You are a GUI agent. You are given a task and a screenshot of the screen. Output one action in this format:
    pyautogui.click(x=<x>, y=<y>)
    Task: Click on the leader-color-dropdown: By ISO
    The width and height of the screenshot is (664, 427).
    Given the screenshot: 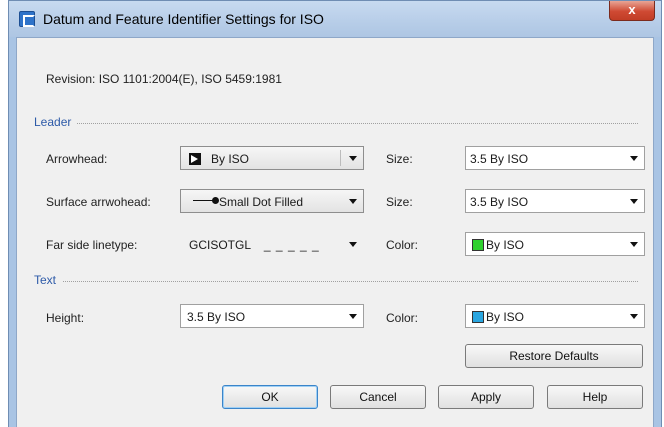 What is the action you would take?
    pyautogui.click(x=555, y=244)
    